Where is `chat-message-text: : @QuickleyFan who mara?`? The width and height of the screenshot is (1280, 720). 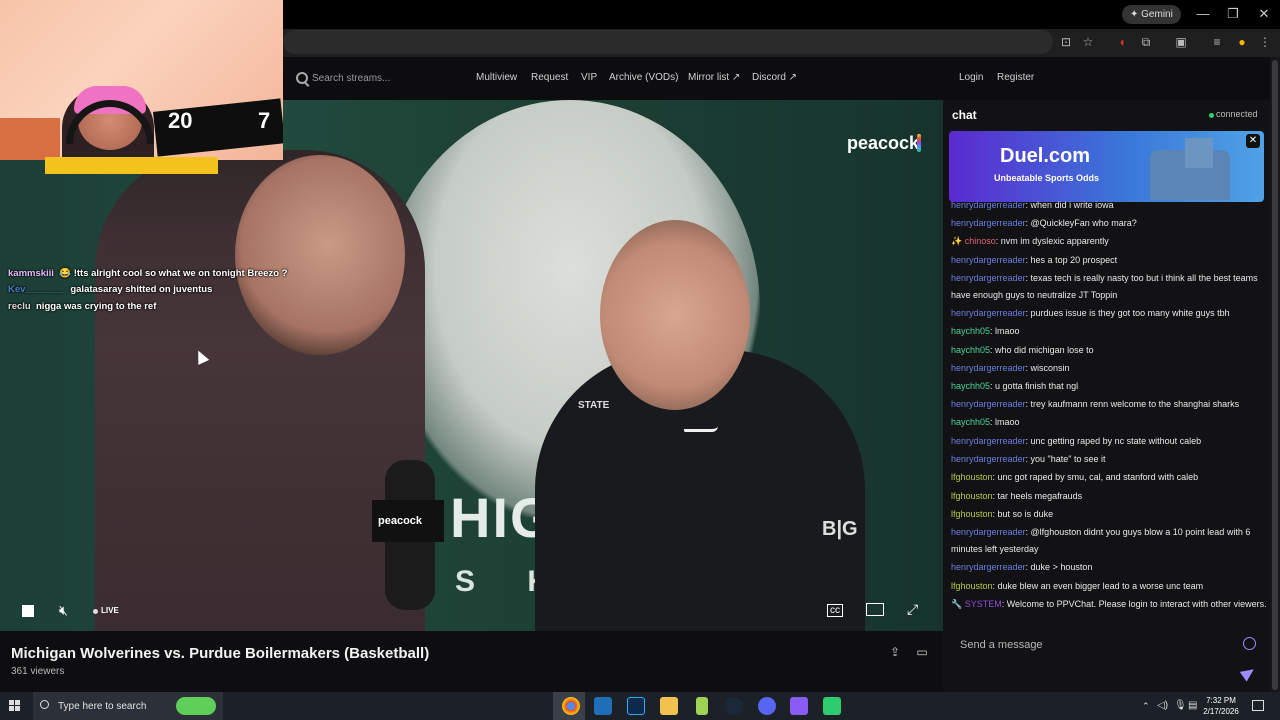
chat-message-text: : @QuickleyFan who mara? is located at coordinates (1081, 223).